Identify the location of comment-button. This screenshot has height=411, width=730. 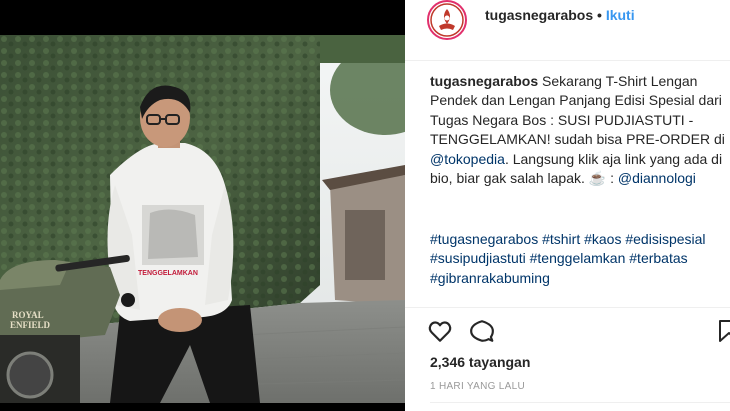
(483, 332).